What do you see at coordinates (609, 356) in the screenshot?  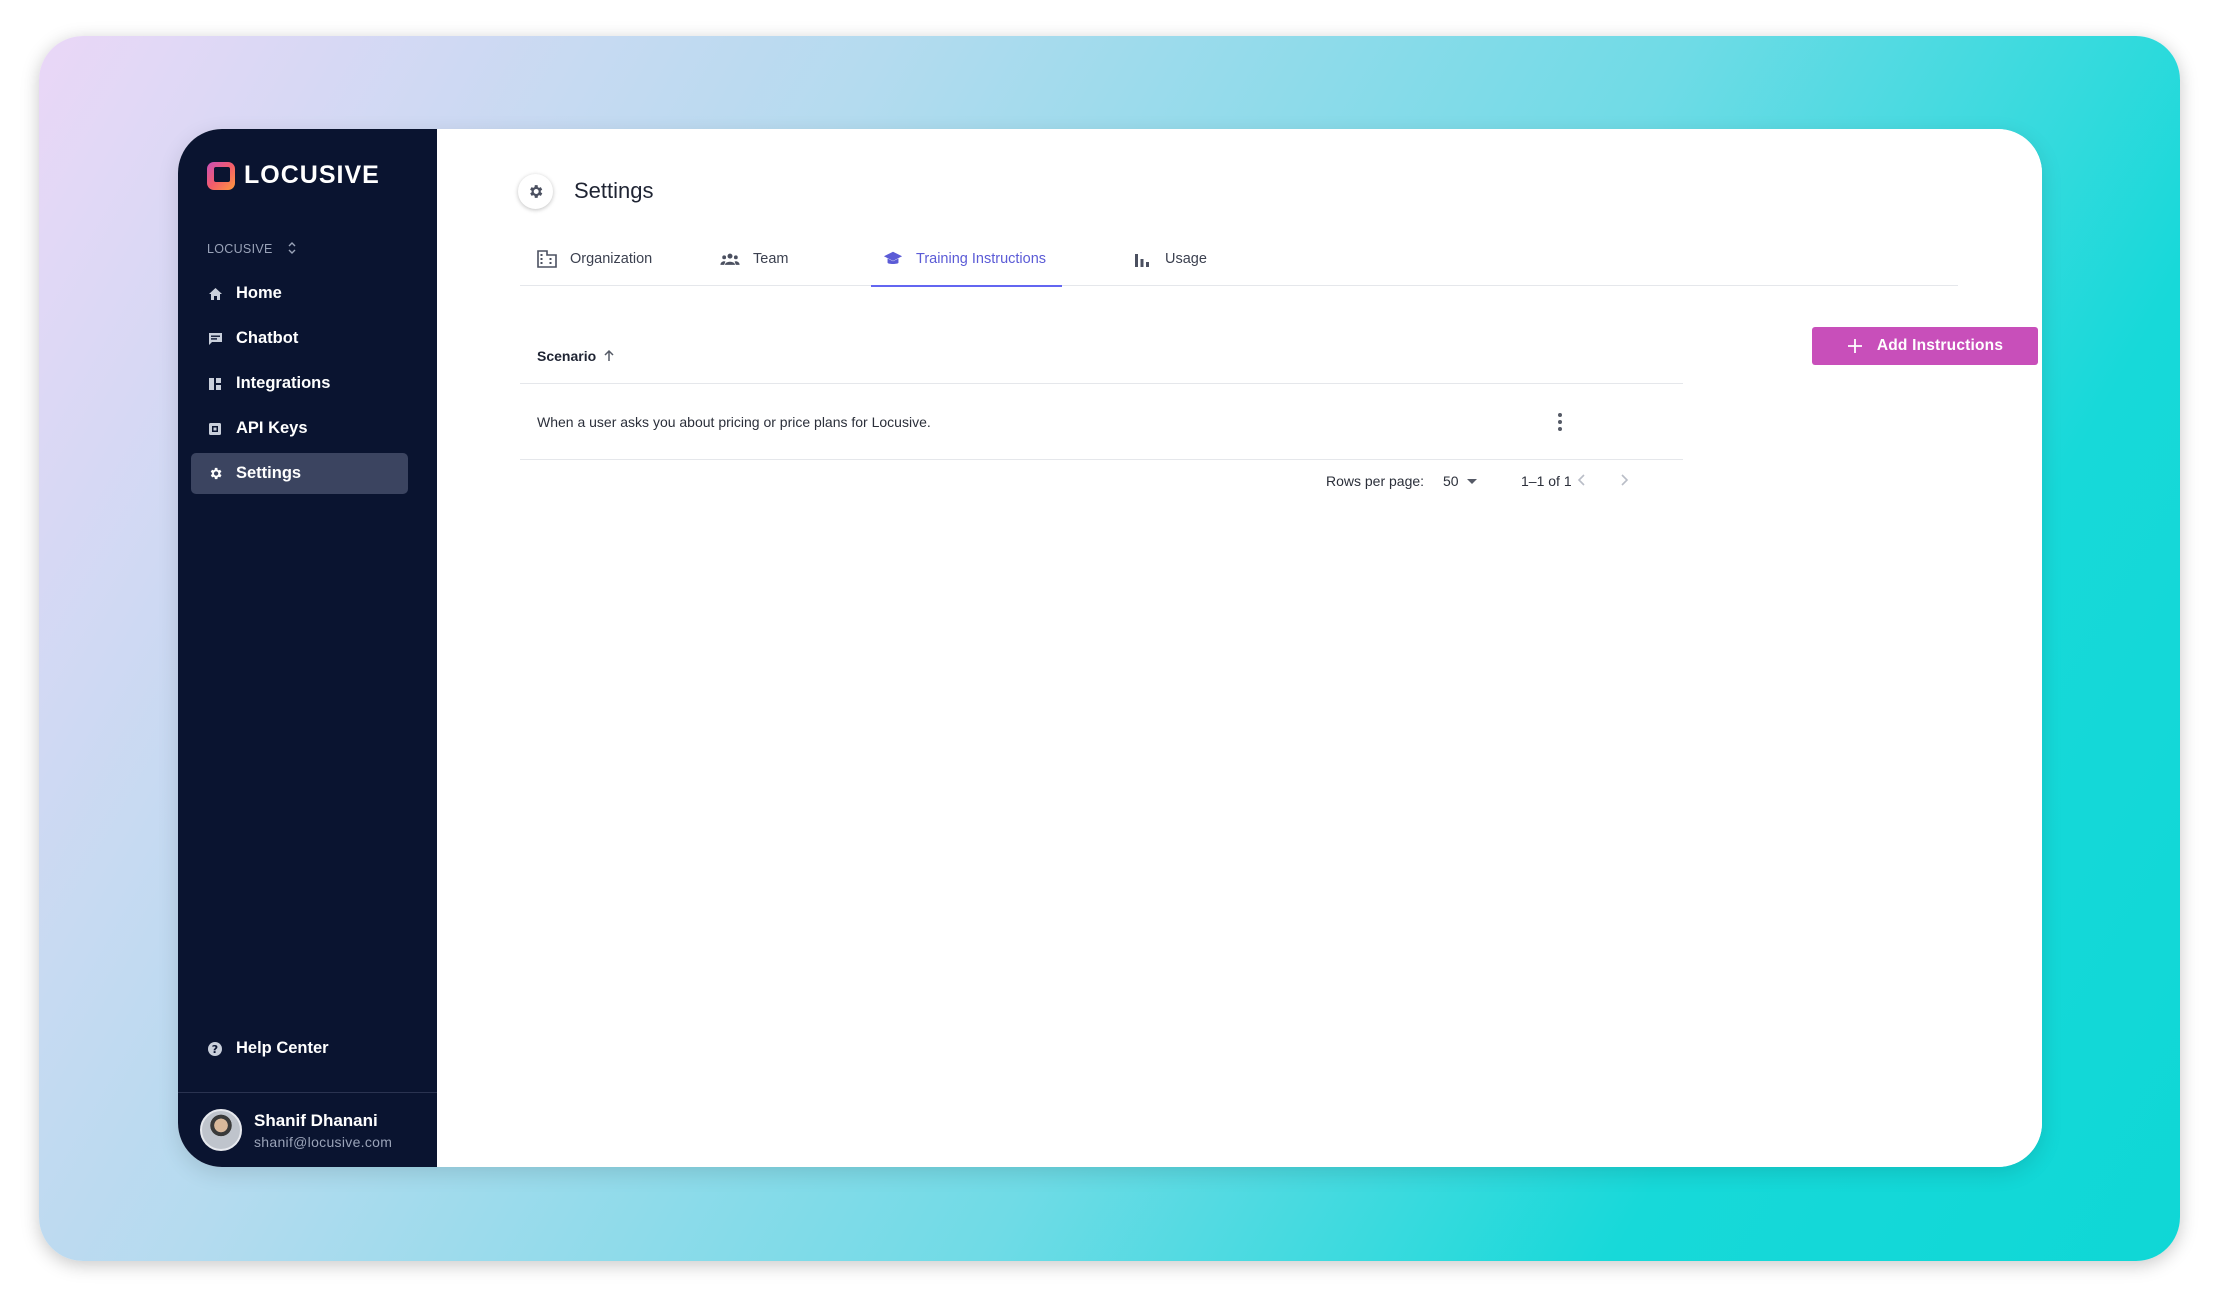 I see `arrow-up-icon` at bounding box center [609, 356].